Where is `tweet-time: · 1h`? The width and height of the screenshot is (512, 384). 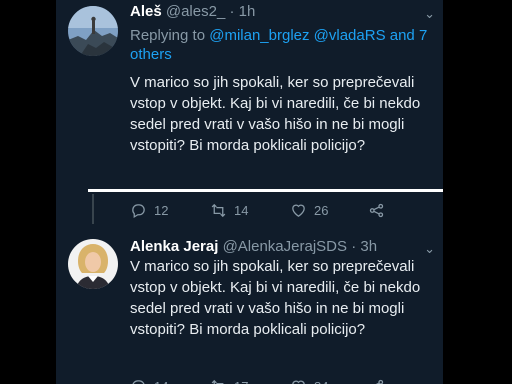
tweet-time: · 1h is located at coordinates (242, 11).